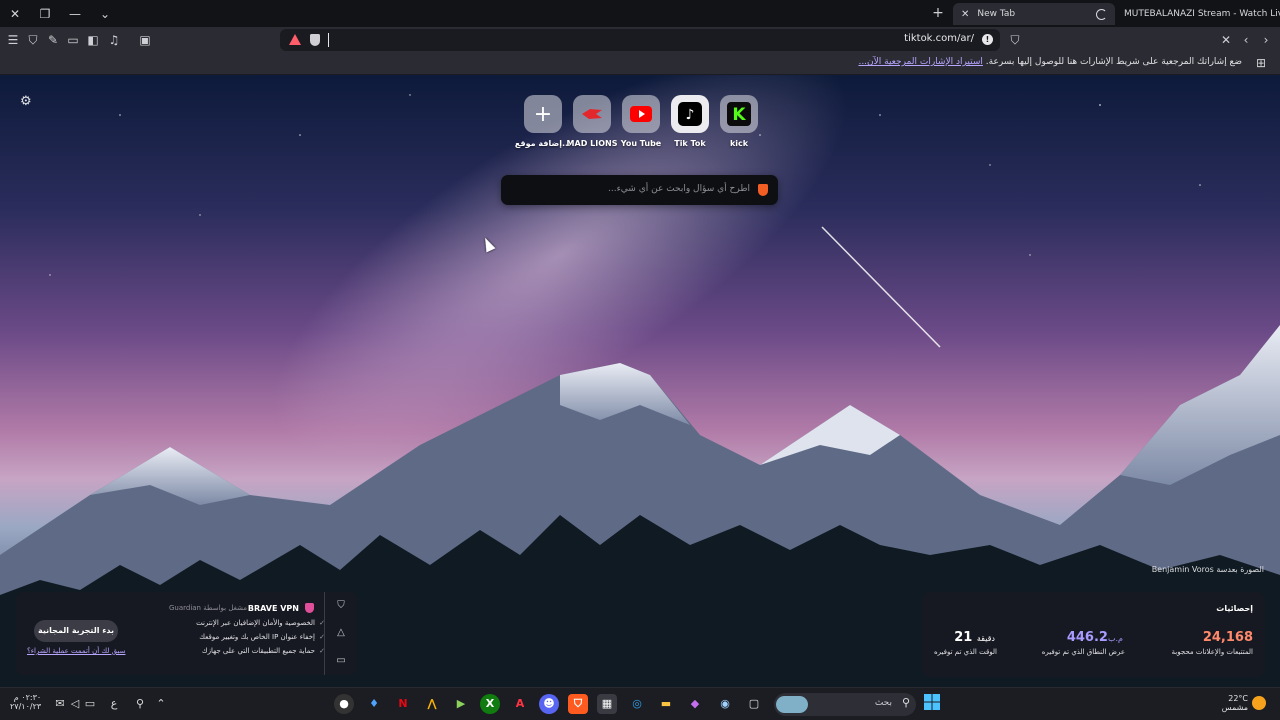 The height and width of the screenshot is (720, 1280). I want to click on app-nvidia-icon: ▶, so click(461, 704).